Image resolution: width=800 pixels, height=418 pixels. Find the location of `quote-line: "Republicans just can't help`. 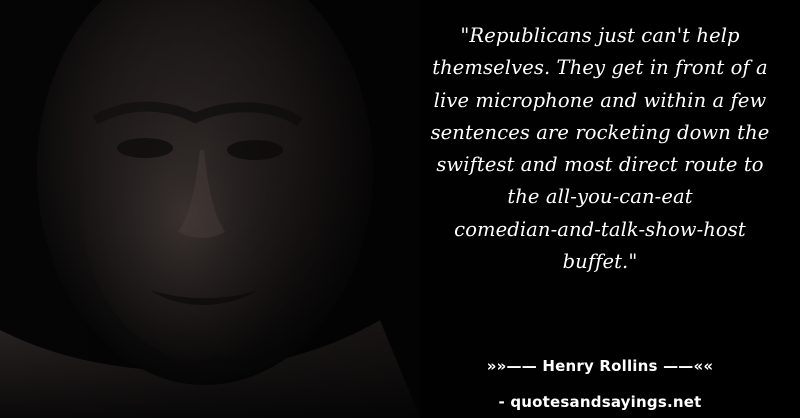

quote-line: "Republicans just can't help is located at coordinates (600, 35).